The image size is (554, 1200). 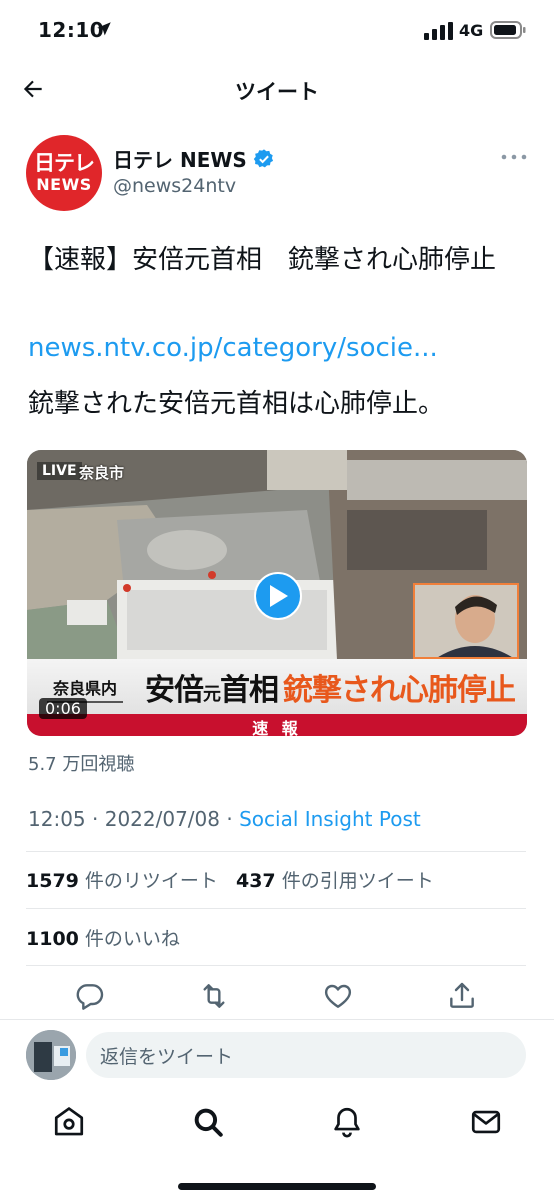 I want to click on live-badge: LIVE, so click(x=59, y=471).